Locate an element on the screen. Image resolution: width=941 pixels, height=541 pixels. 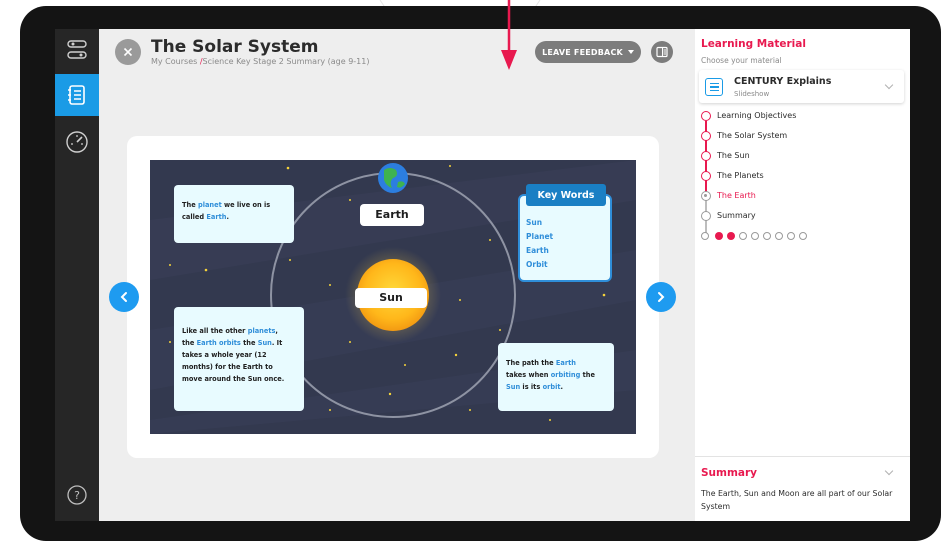
nav-item-help: ? is located at coordinates (77, 495).